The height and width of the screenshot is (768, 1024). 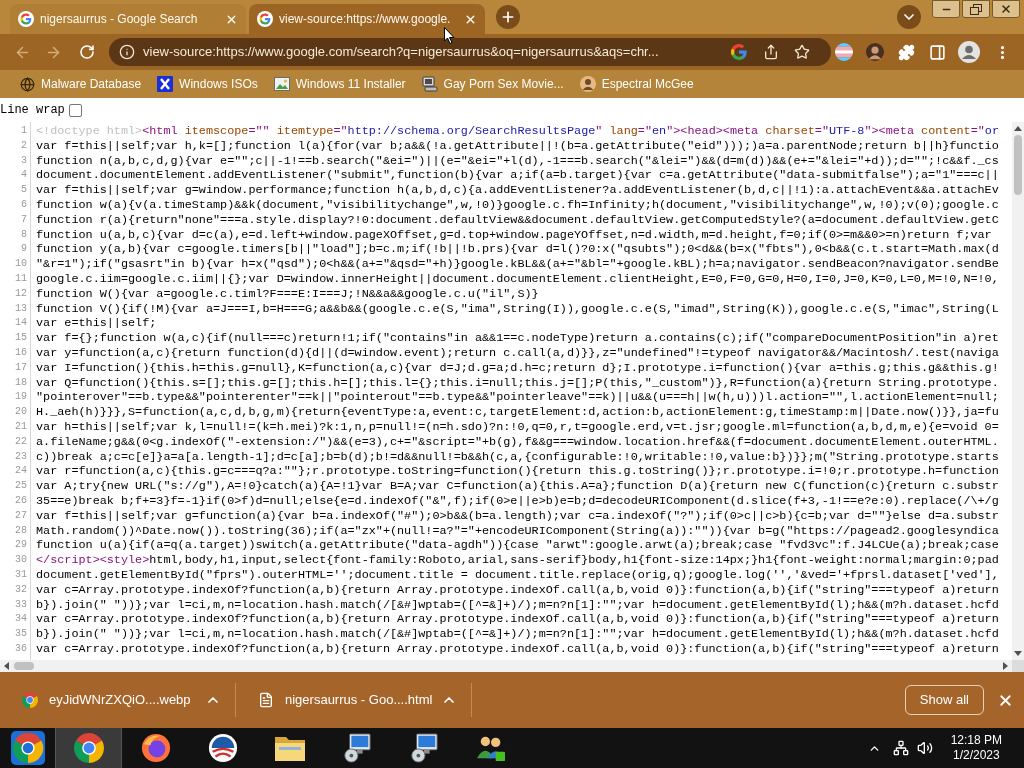 I want to click on code-line: a.fileName;g&&(0<g.indexOf("-extension:/")&&(e=3),c+="&script="+b(g),f&&g===window.location.href&&(f=document.documentElement.outerHTML., so click(x=517, y=442).